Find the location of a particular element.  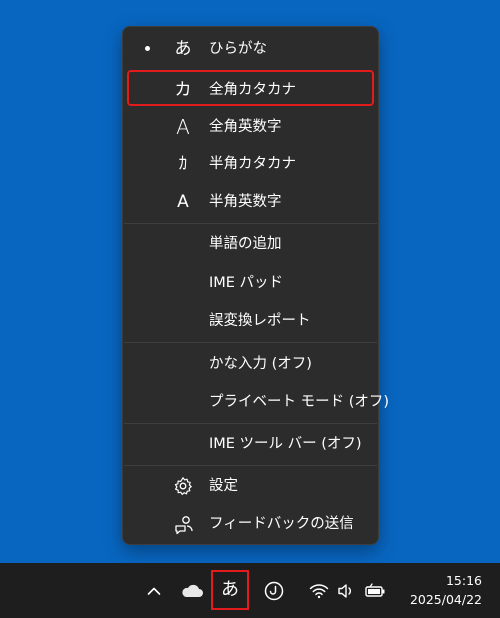

menu-item-label: 全角英数字 is located at coordinates (245, 127).